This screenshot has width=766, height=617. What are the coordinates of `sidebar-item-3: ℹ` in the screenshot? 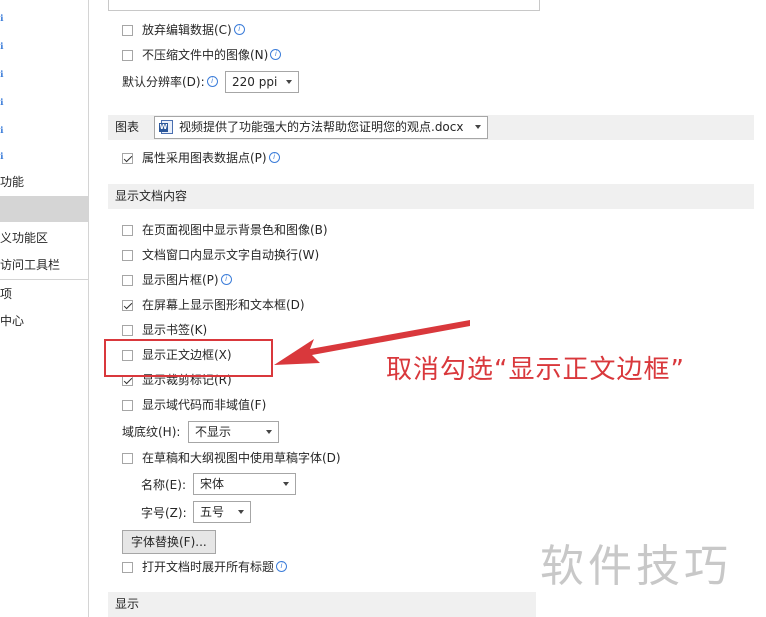 It's located at (1, 103).